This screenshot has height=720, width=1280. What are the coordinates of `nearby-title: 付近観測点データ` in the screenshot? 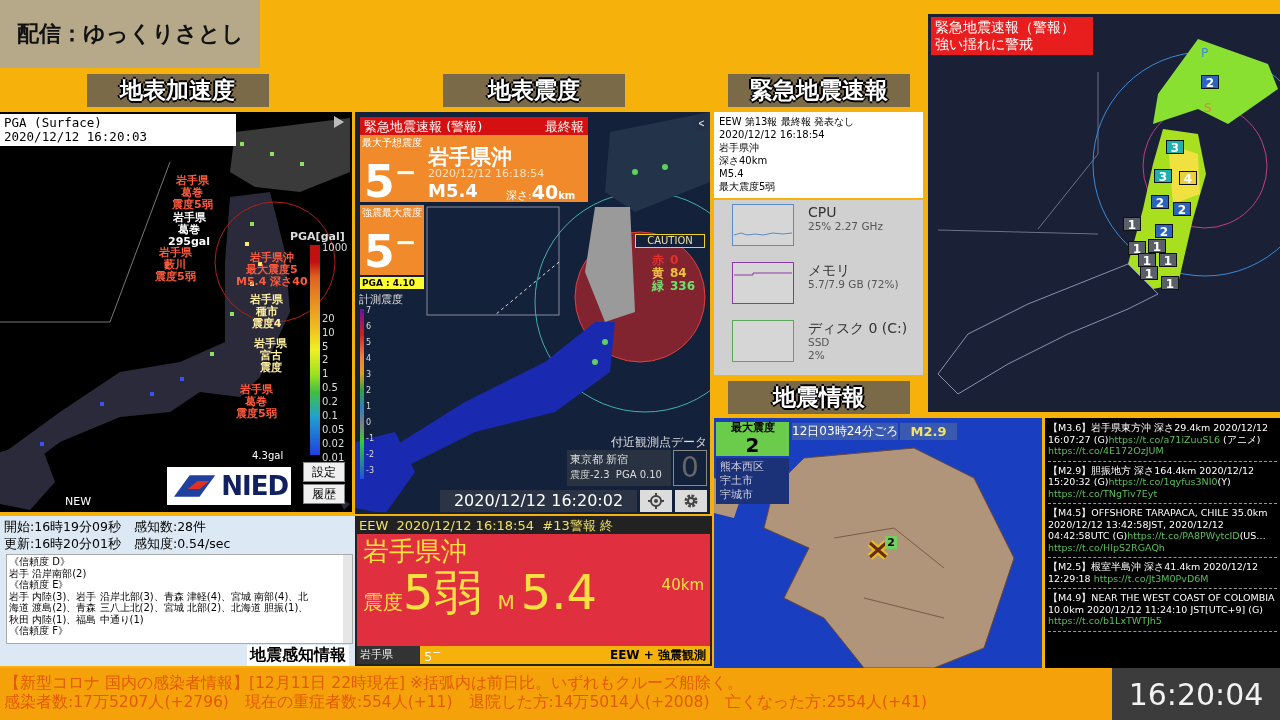 It's located at (658, 442).